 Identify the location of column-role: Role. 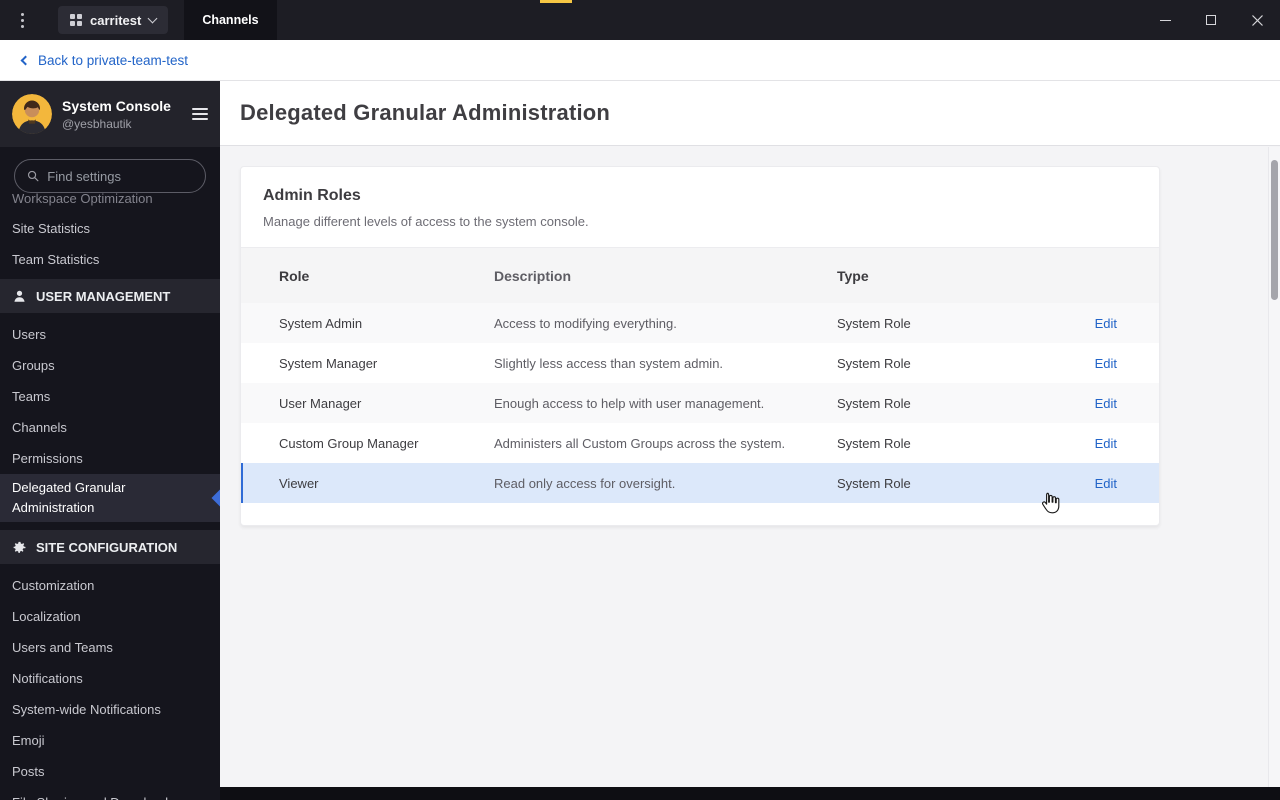
(294, 275).